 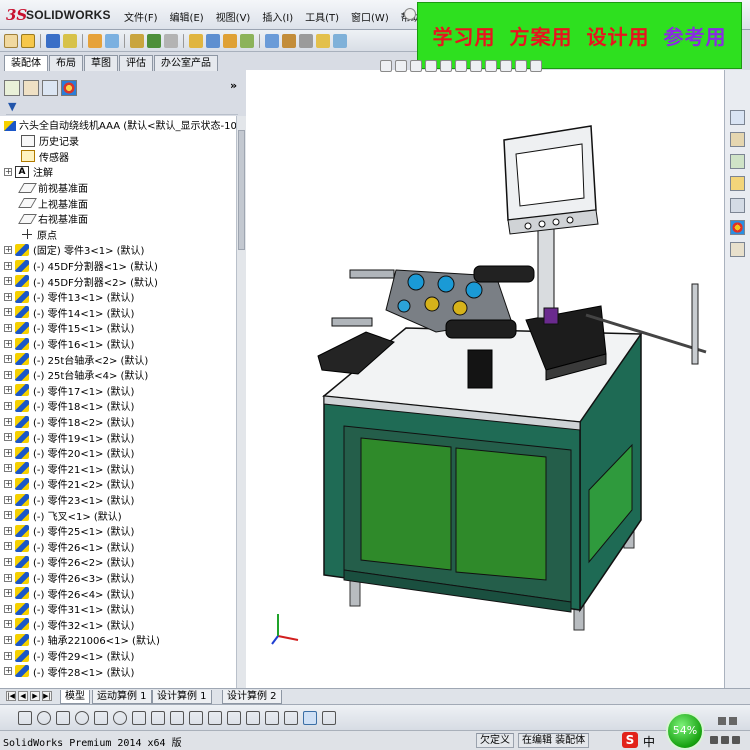 What do you see at coordinates (81, 281) in the screenshot?
I see `tree-component-item: + (-) 45DF分割器<2> (默认)` at bounding box center [81, 281].